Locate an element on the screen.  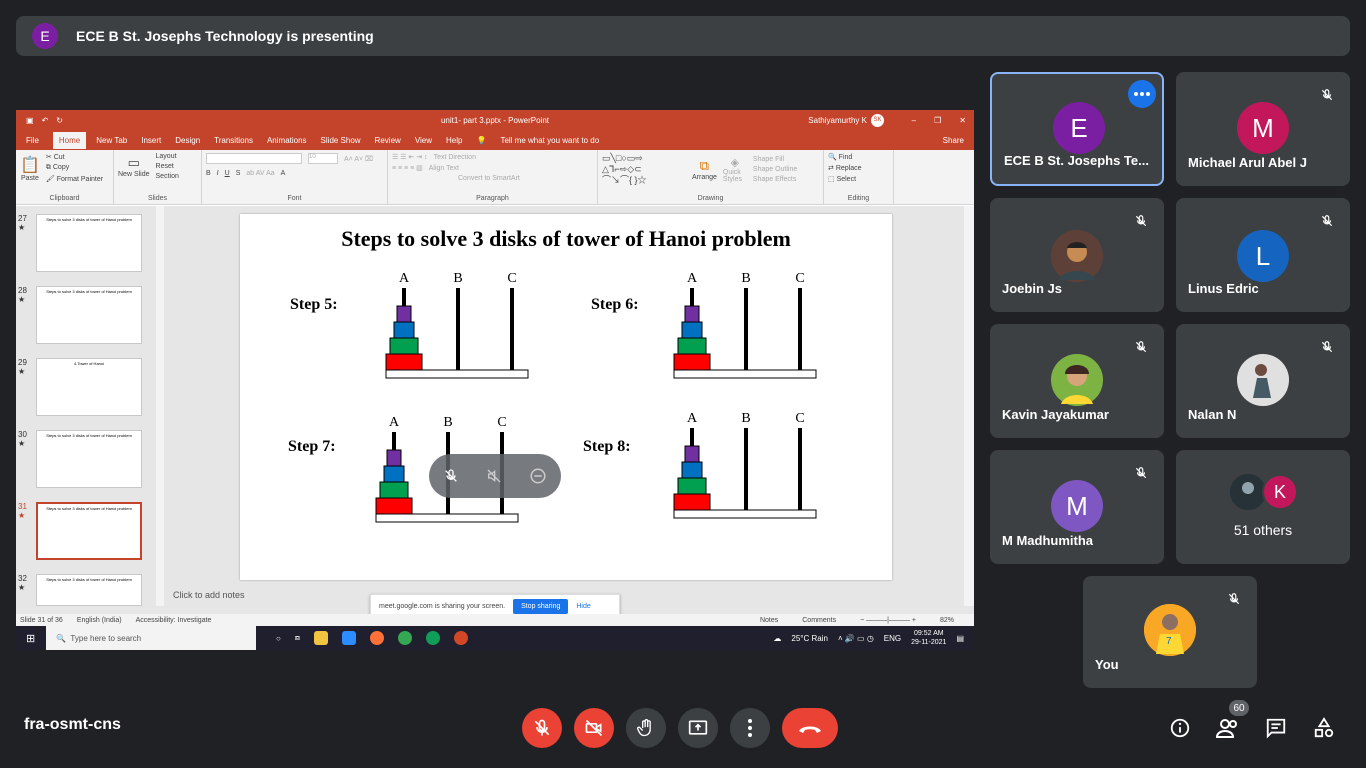
peg-label: A is located at coordinates (394, 422).